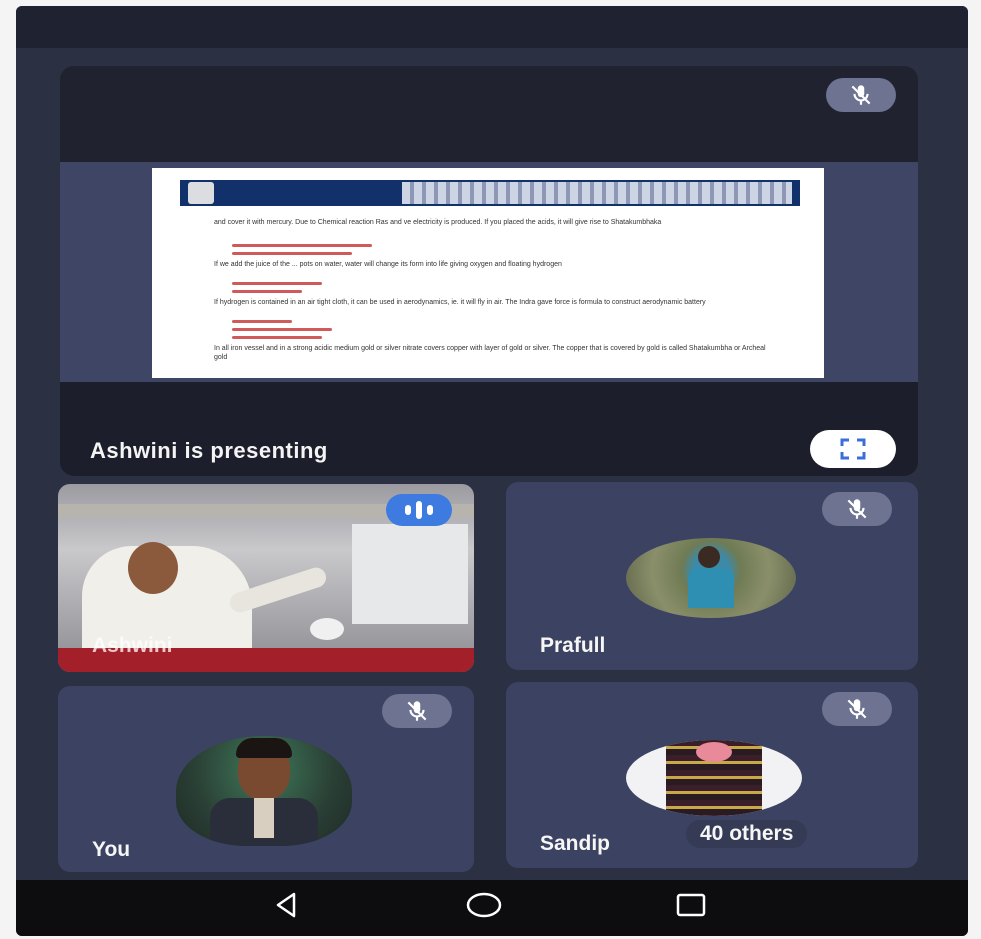 The height and width of the screenshot is (939, 981). I want to click on participant-name: Sandip, so click(575, 843).